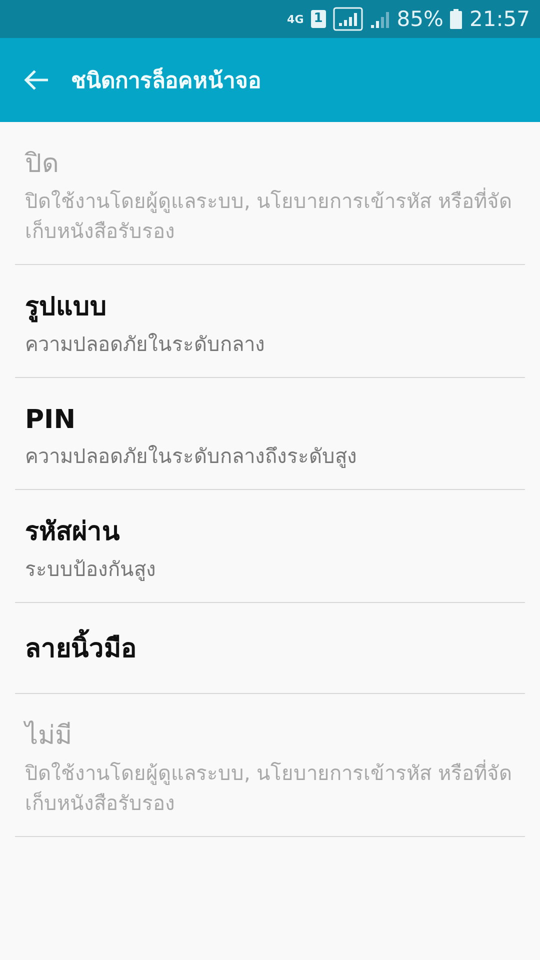 Image resolution: width=540 pixels, height=960 pixels. I want to click on lock-type-option: รหัสผ่าน ระบบป้องกันสูง, so click(270, 547).